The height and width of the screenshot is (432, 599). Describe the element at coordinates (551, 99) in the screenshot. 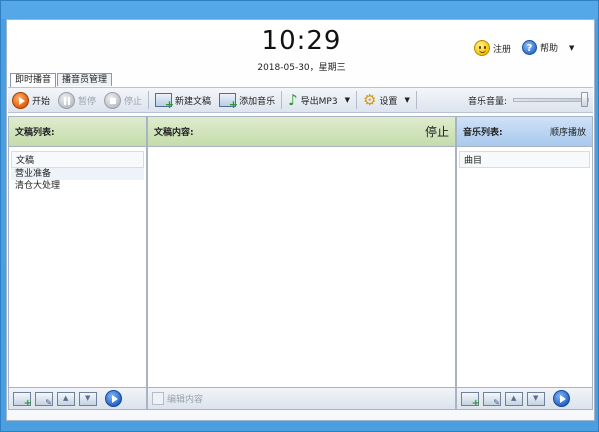

I see `volume-slider` at that location.